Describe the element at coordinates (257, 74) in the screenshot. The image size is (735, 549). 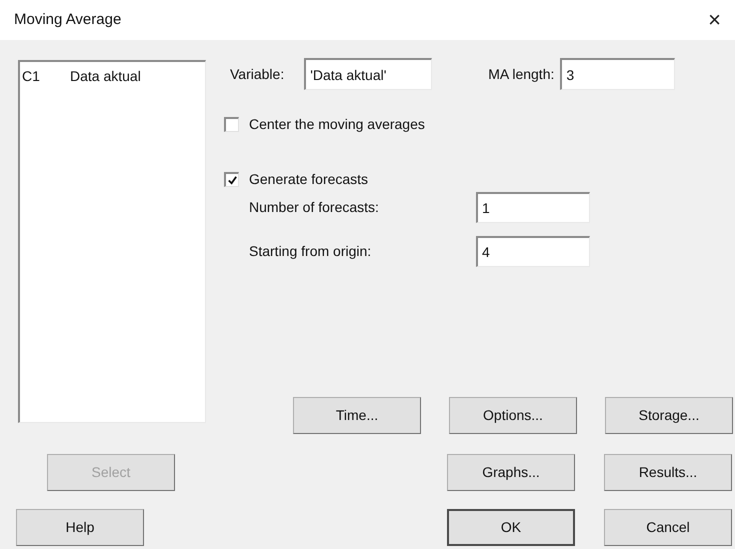
I see `variable-label: Variable:` at that location.